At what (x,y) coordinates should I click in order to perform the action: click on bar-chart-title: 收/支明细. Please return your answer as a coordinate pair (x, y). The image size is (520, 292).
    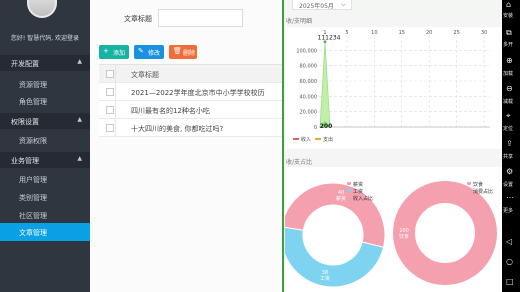
    Looking at the image, I should click on (299, 21).